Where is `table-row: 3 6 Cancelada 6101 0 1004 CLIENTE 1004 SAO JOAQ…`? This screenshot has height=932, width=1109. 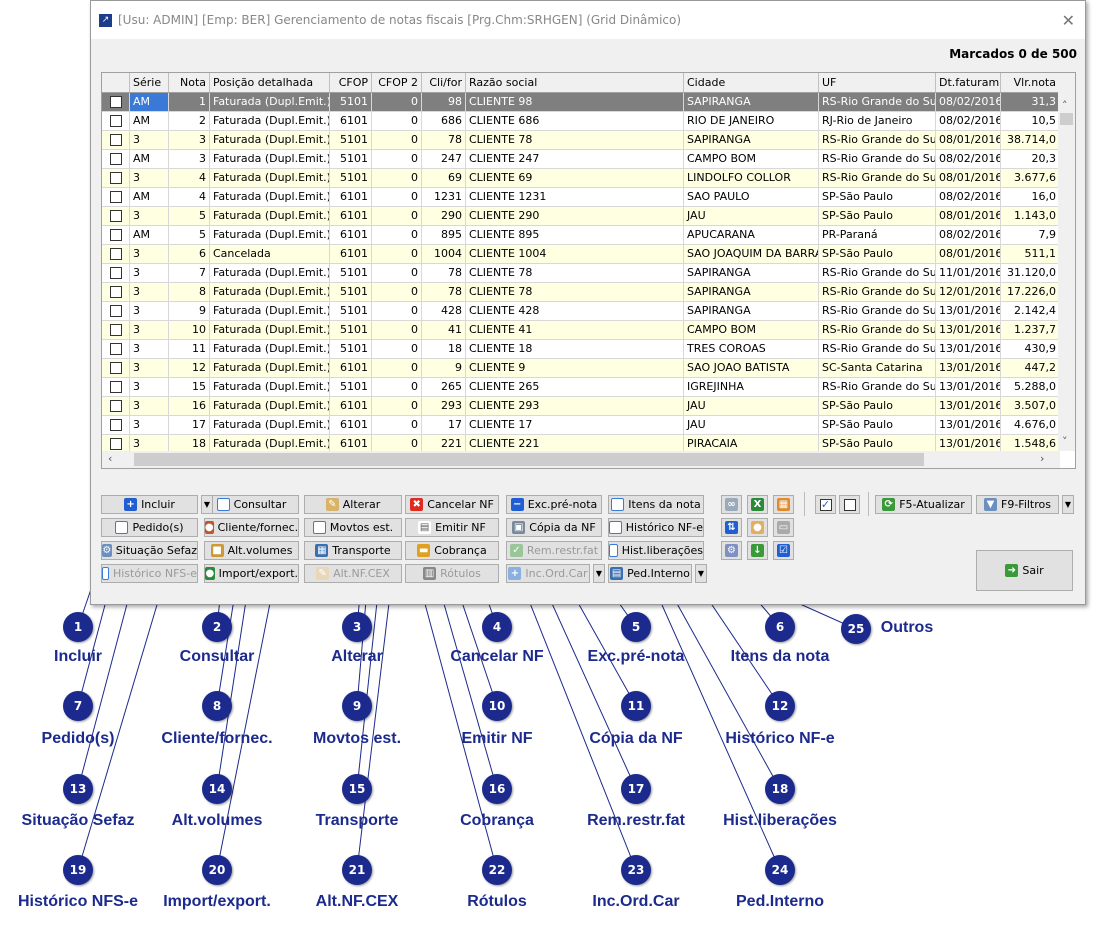 table-row: 3 6 Cancelada 6101 0 1004 CLIENTE 1004 SAO JOAQ… is located at coordinates (581, 254).